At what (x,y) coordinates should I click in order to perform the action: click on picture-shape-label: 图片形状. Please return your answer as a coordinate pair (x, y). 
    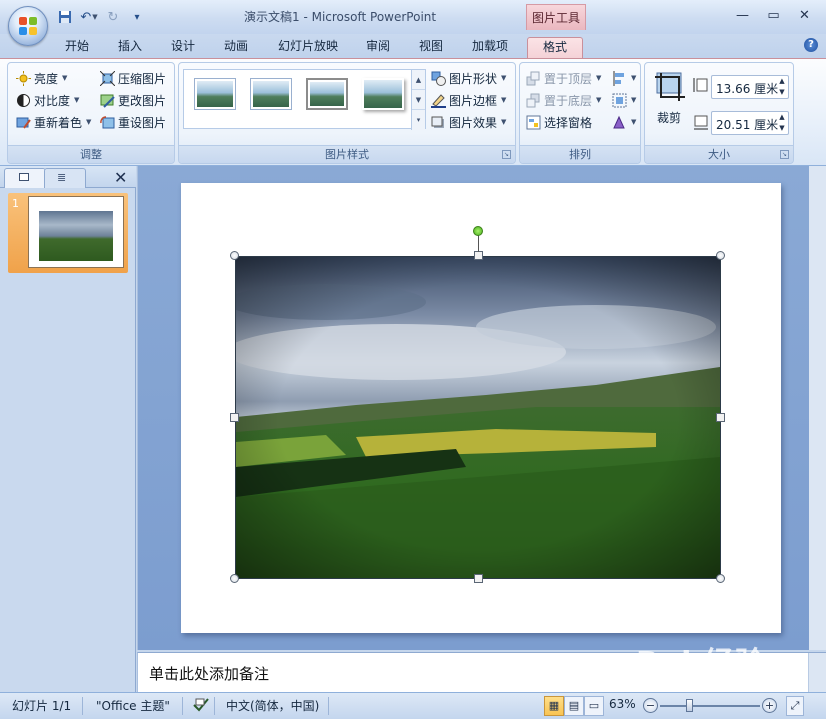
    Looking at the image, I should click on (473, 78).